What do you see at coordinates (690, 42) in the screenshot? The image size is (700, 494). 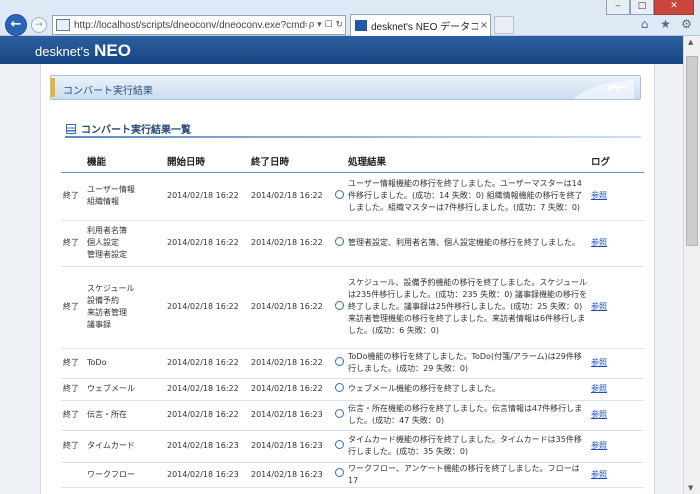 I see `scroll-up-arrow-icon: ▲` at bounding box center [690, 42].